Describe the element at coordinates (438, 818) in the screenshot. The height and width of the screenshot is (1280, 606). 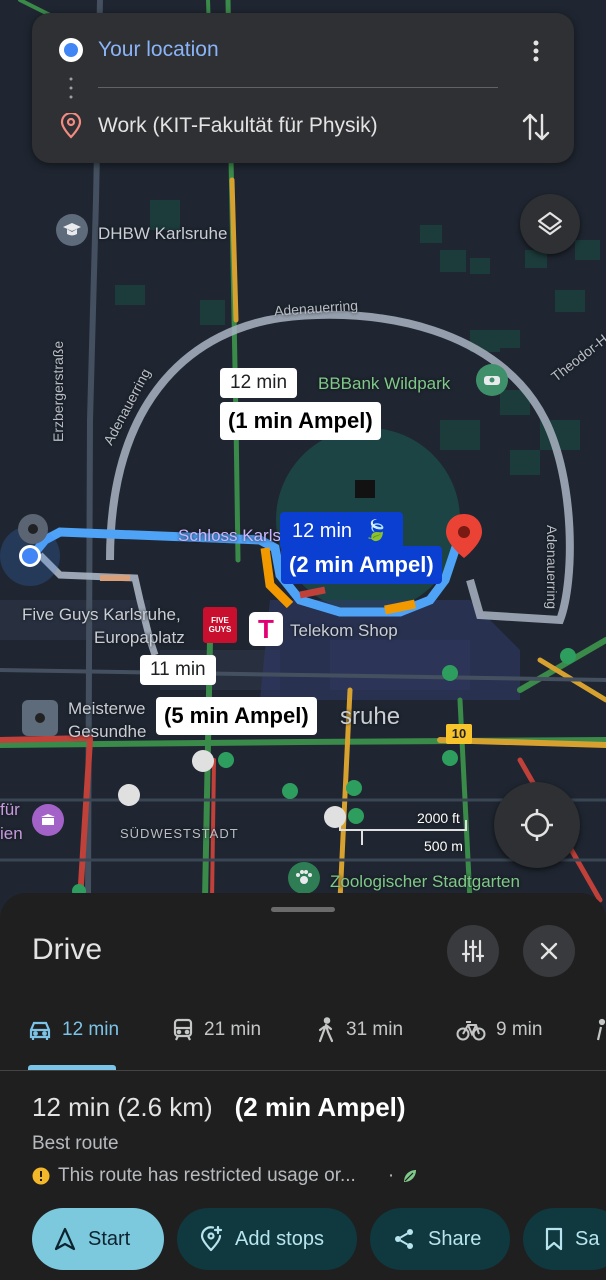
I see `scale-feet: 2000 ft` at that location.